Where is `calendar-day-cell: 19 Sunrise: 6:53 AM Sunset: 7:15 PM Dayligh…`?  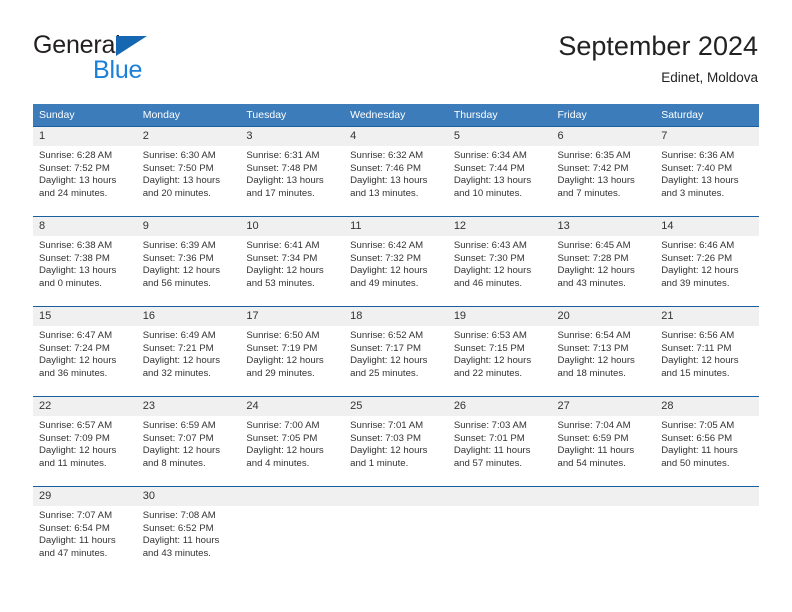
calendar-day-cell: 19 Sunrise: 6:53 AM Sunset: 7:15 PM Dayligh… is located at coordinates (499, 351).